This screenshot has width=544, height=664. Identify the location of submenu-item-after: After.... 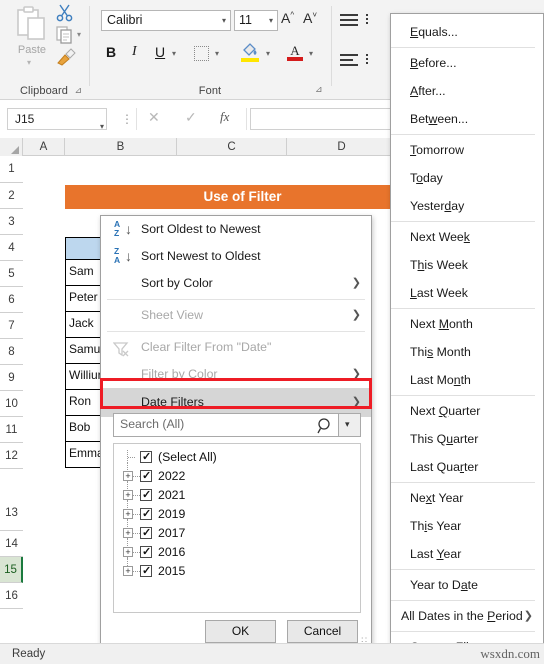
(467, 91).